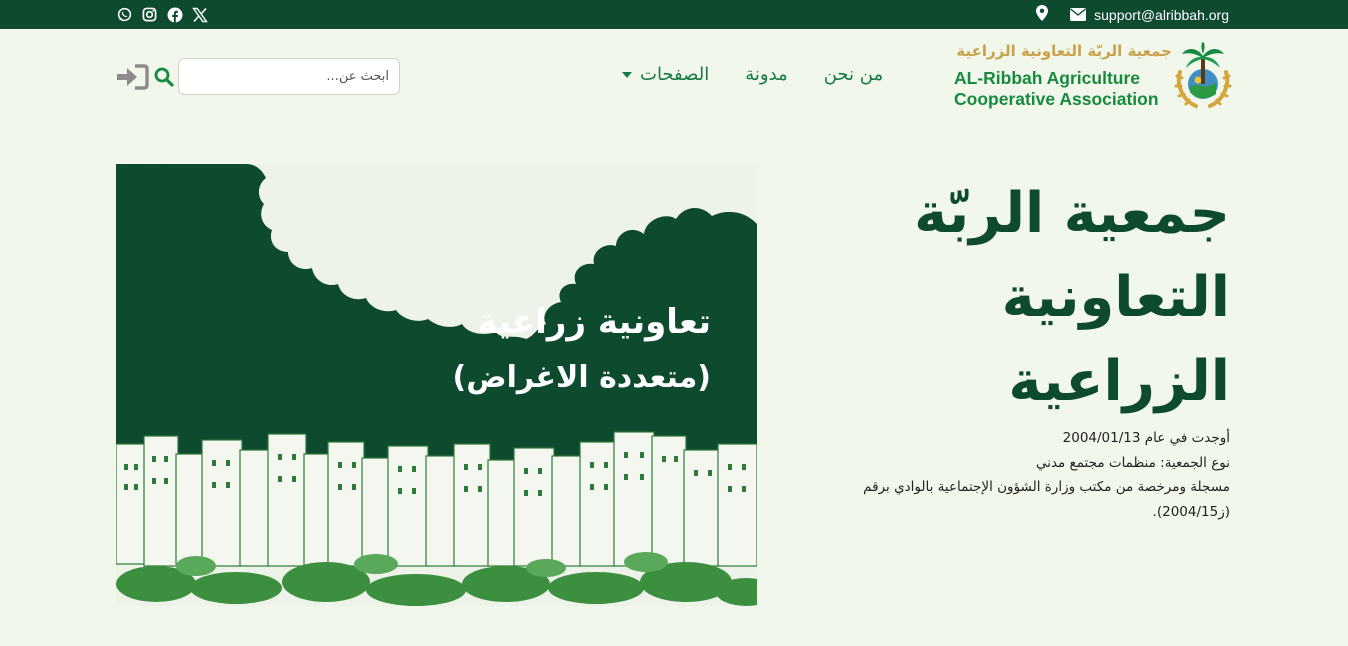 The image size is (1348, 646). What do you see at coordinates (674, 14) in the screenshot?
I see `top-bar: support@alribbah.org` at bounding box center [674, 14].